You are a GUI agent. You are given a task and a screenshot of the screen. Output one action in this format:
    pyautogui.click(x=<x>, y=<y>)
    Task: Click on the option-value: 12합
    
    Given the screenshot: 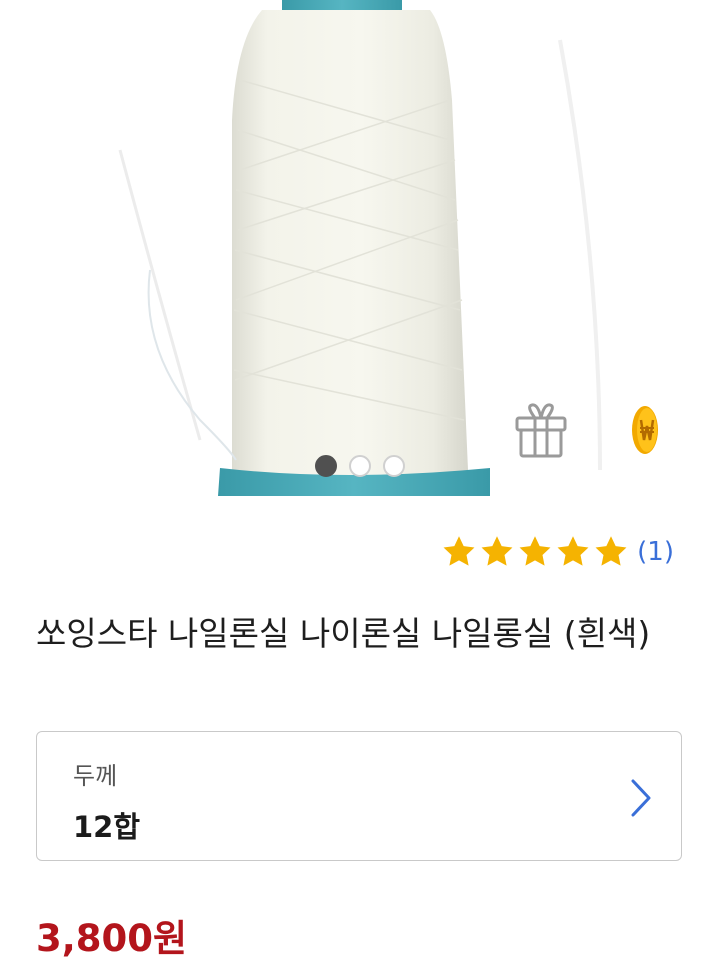 What is the action you would take?
    pyautogui.click(x=107, y=827)
    